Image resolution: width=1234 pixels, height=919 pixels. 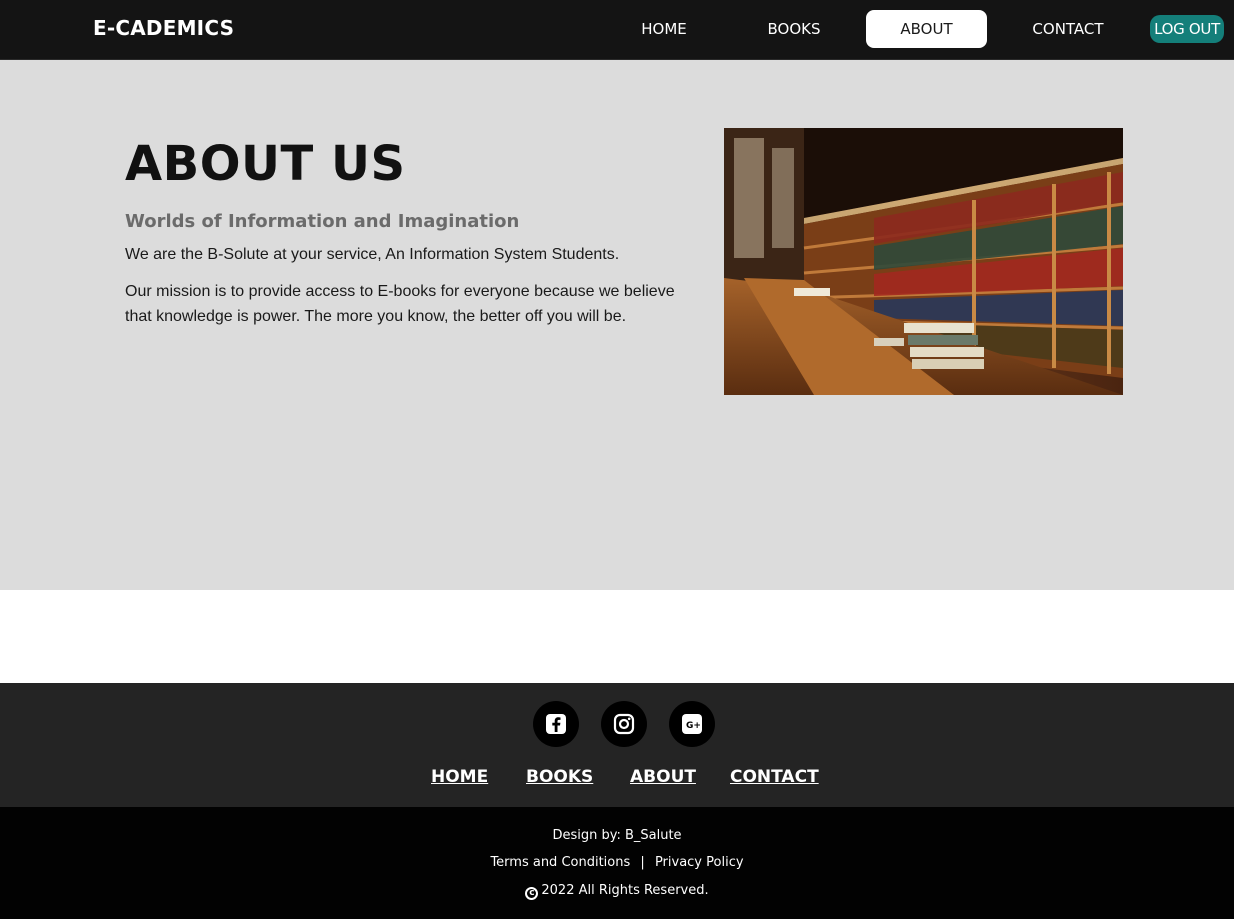 What do you see at coordinates (163, 28) in the screenshot?
I see `brand-logo: E-CADEMICS` at bounding box center [163, 28].